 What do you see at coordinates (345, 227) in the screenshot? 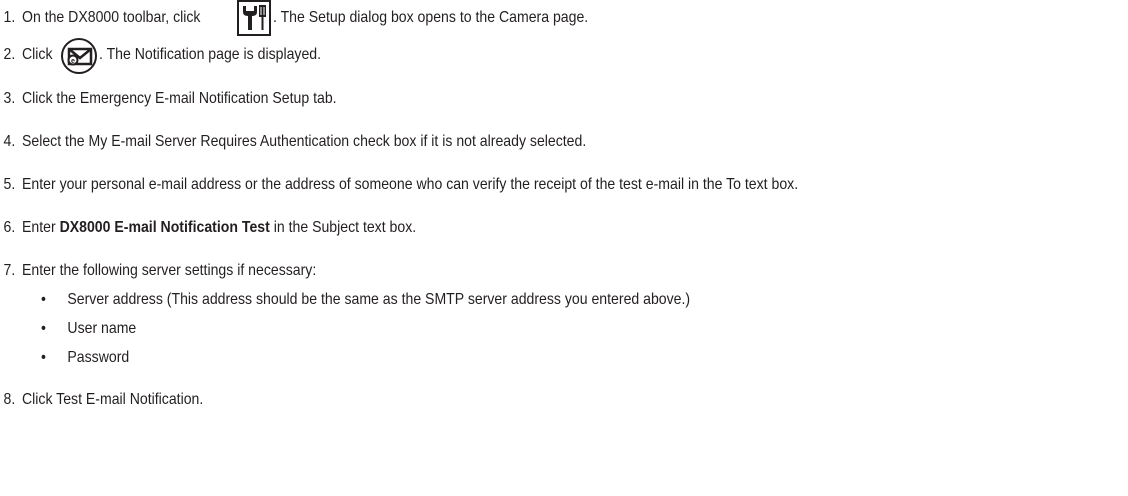
I see `step-text: in the Subject text box.` at bounding box center [345, 227].